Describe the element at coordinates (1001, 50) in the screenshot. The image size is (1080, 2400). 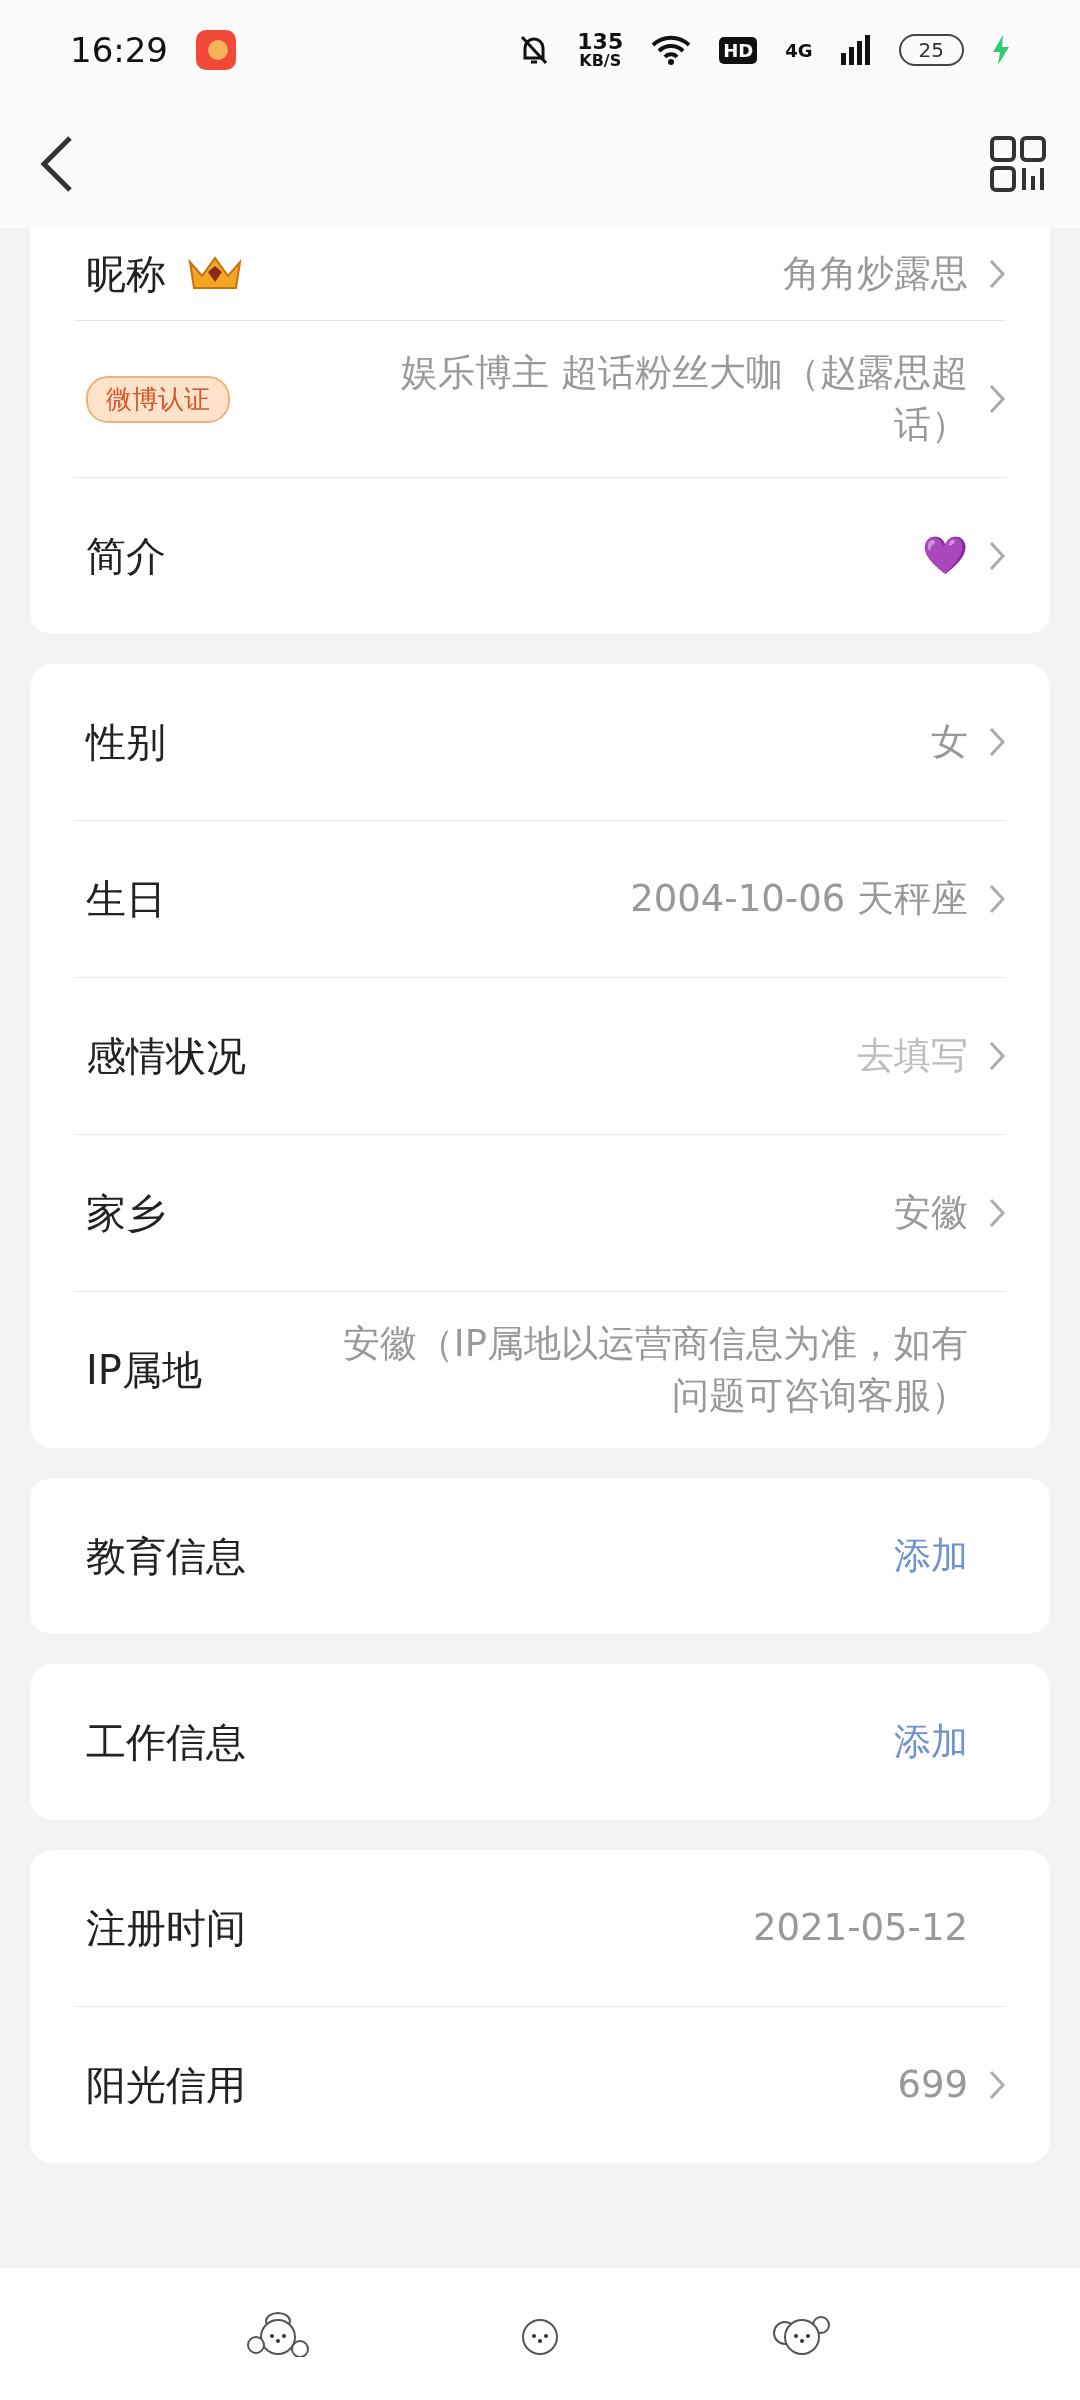
I see `charging-icon` at that location.